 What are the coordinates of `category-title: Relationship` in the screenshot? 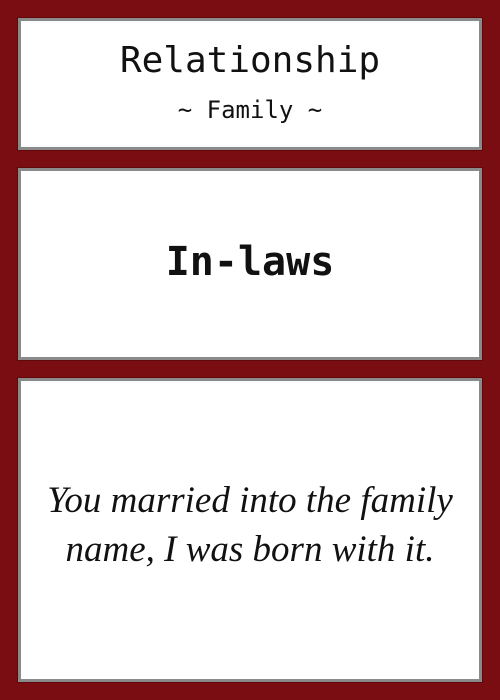 It's located at (250, 60).